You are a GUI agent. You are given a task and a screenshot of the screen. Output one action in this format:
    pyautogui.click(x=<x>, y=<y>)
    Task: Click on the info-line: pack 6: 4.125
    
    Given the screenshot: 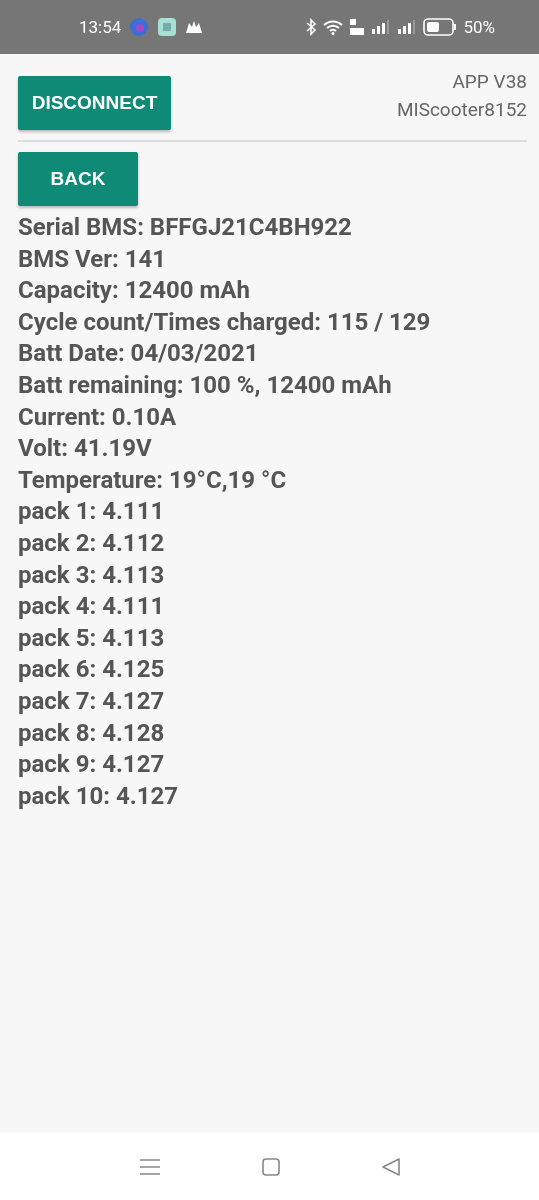 What is the action you would take?
    pyautogui.click(x=92, y=670)
    